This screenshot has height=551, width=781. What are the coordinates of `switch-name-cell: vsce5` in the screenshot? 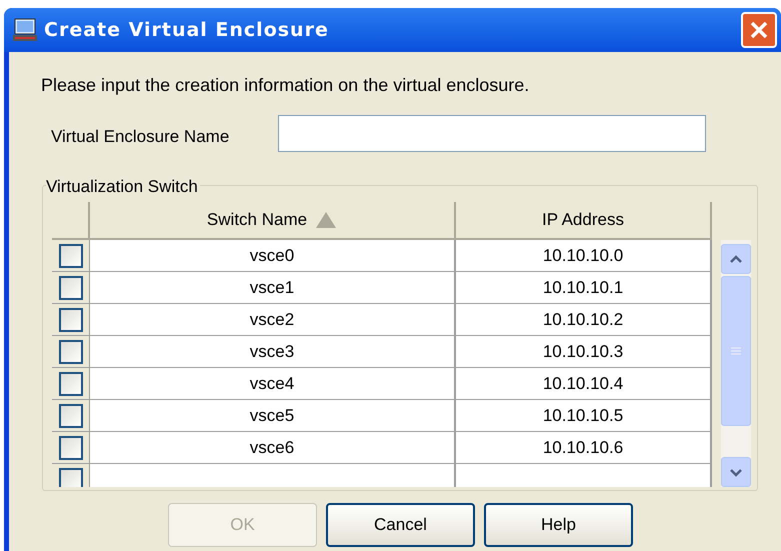 It's located at (273, 415).